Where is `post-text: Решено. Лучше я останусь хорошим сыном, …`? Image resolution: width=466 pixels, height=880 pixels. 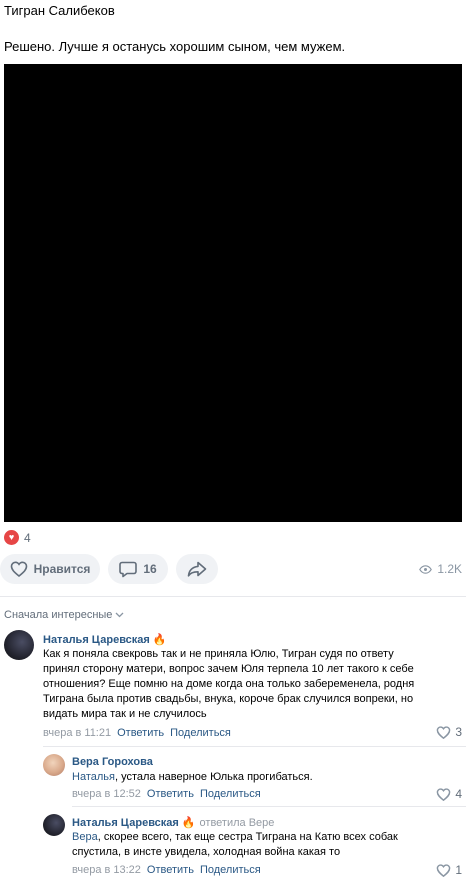
post-text: Решено. Лучше я останусь хорошим сыном, … is located at coordinates (175, 46).